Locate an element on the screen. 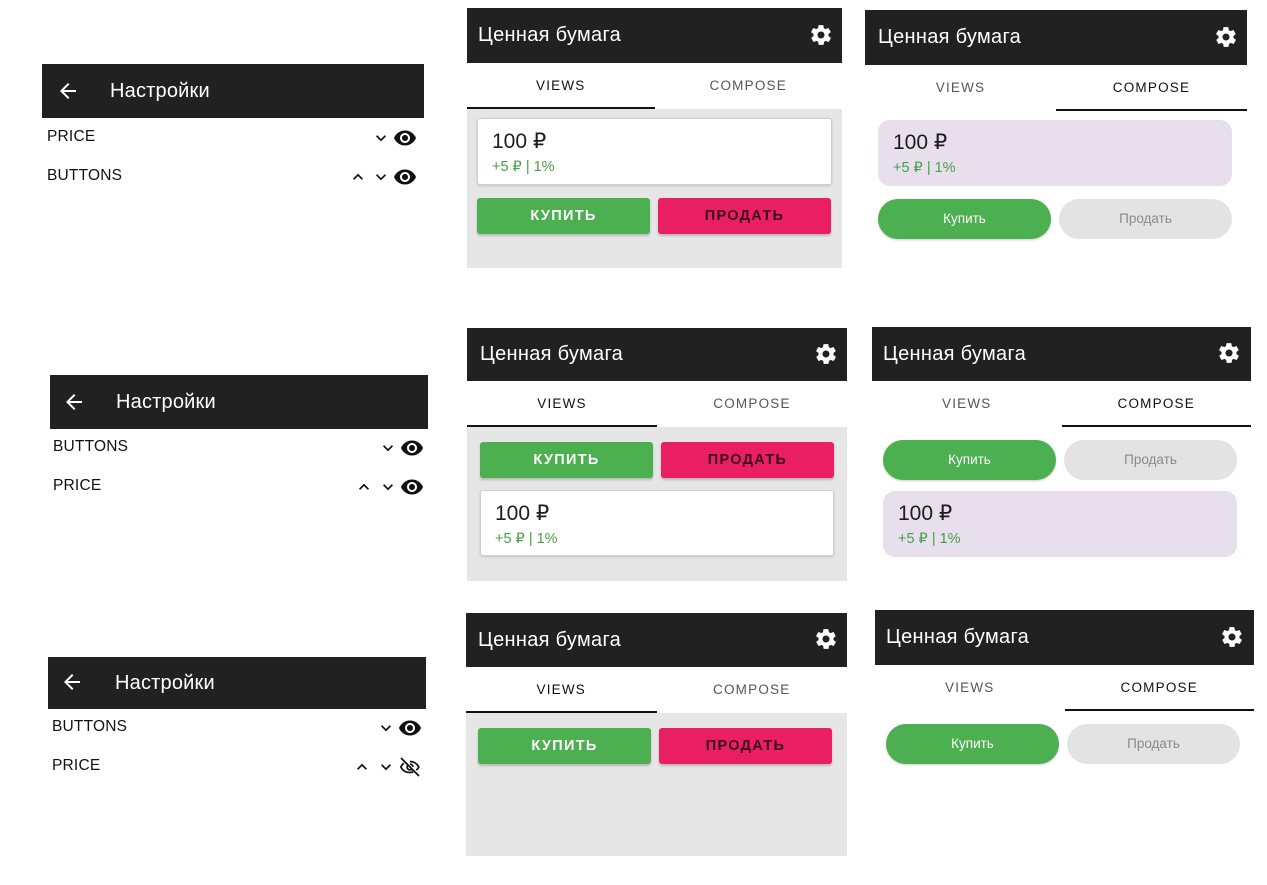  settings-panel-1: Настройки PRICE BUTTONS is located at coordinates (233, 129).